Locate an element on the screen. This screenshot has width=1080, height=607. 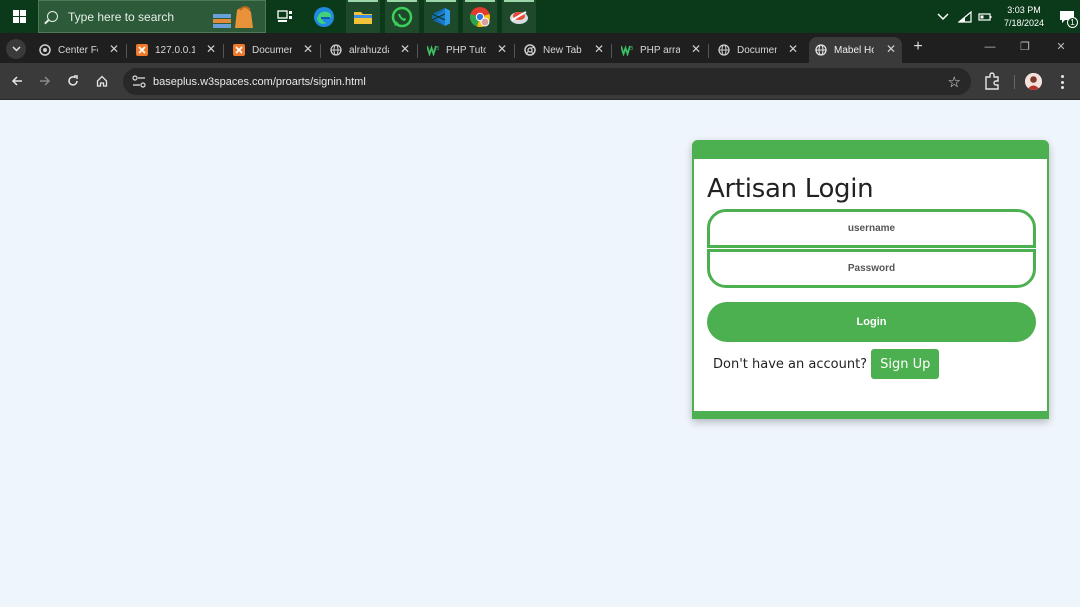
browser-tab: alrahuzda ✕ is located at coordinates (370, 50).